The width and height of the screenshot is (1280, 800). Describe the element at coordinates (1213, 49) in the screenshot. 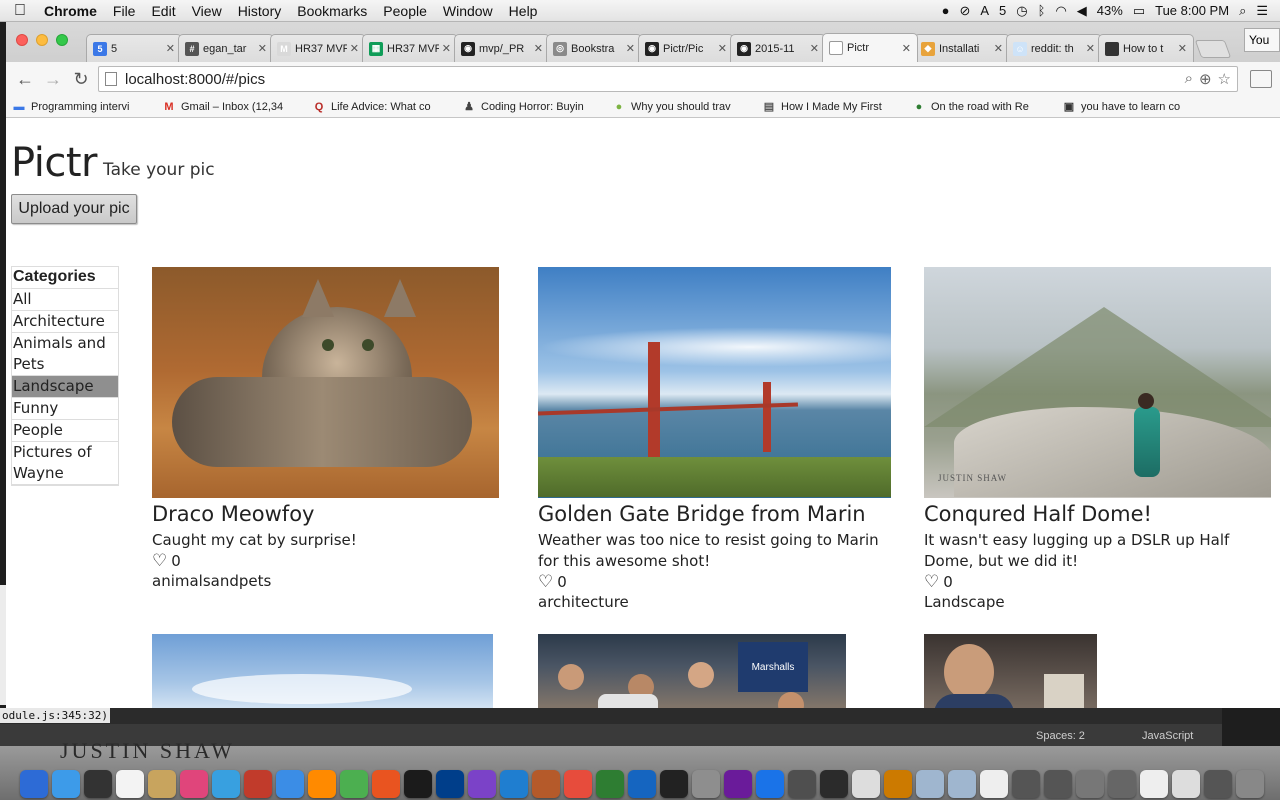

I see `new-tab-button` at that location.